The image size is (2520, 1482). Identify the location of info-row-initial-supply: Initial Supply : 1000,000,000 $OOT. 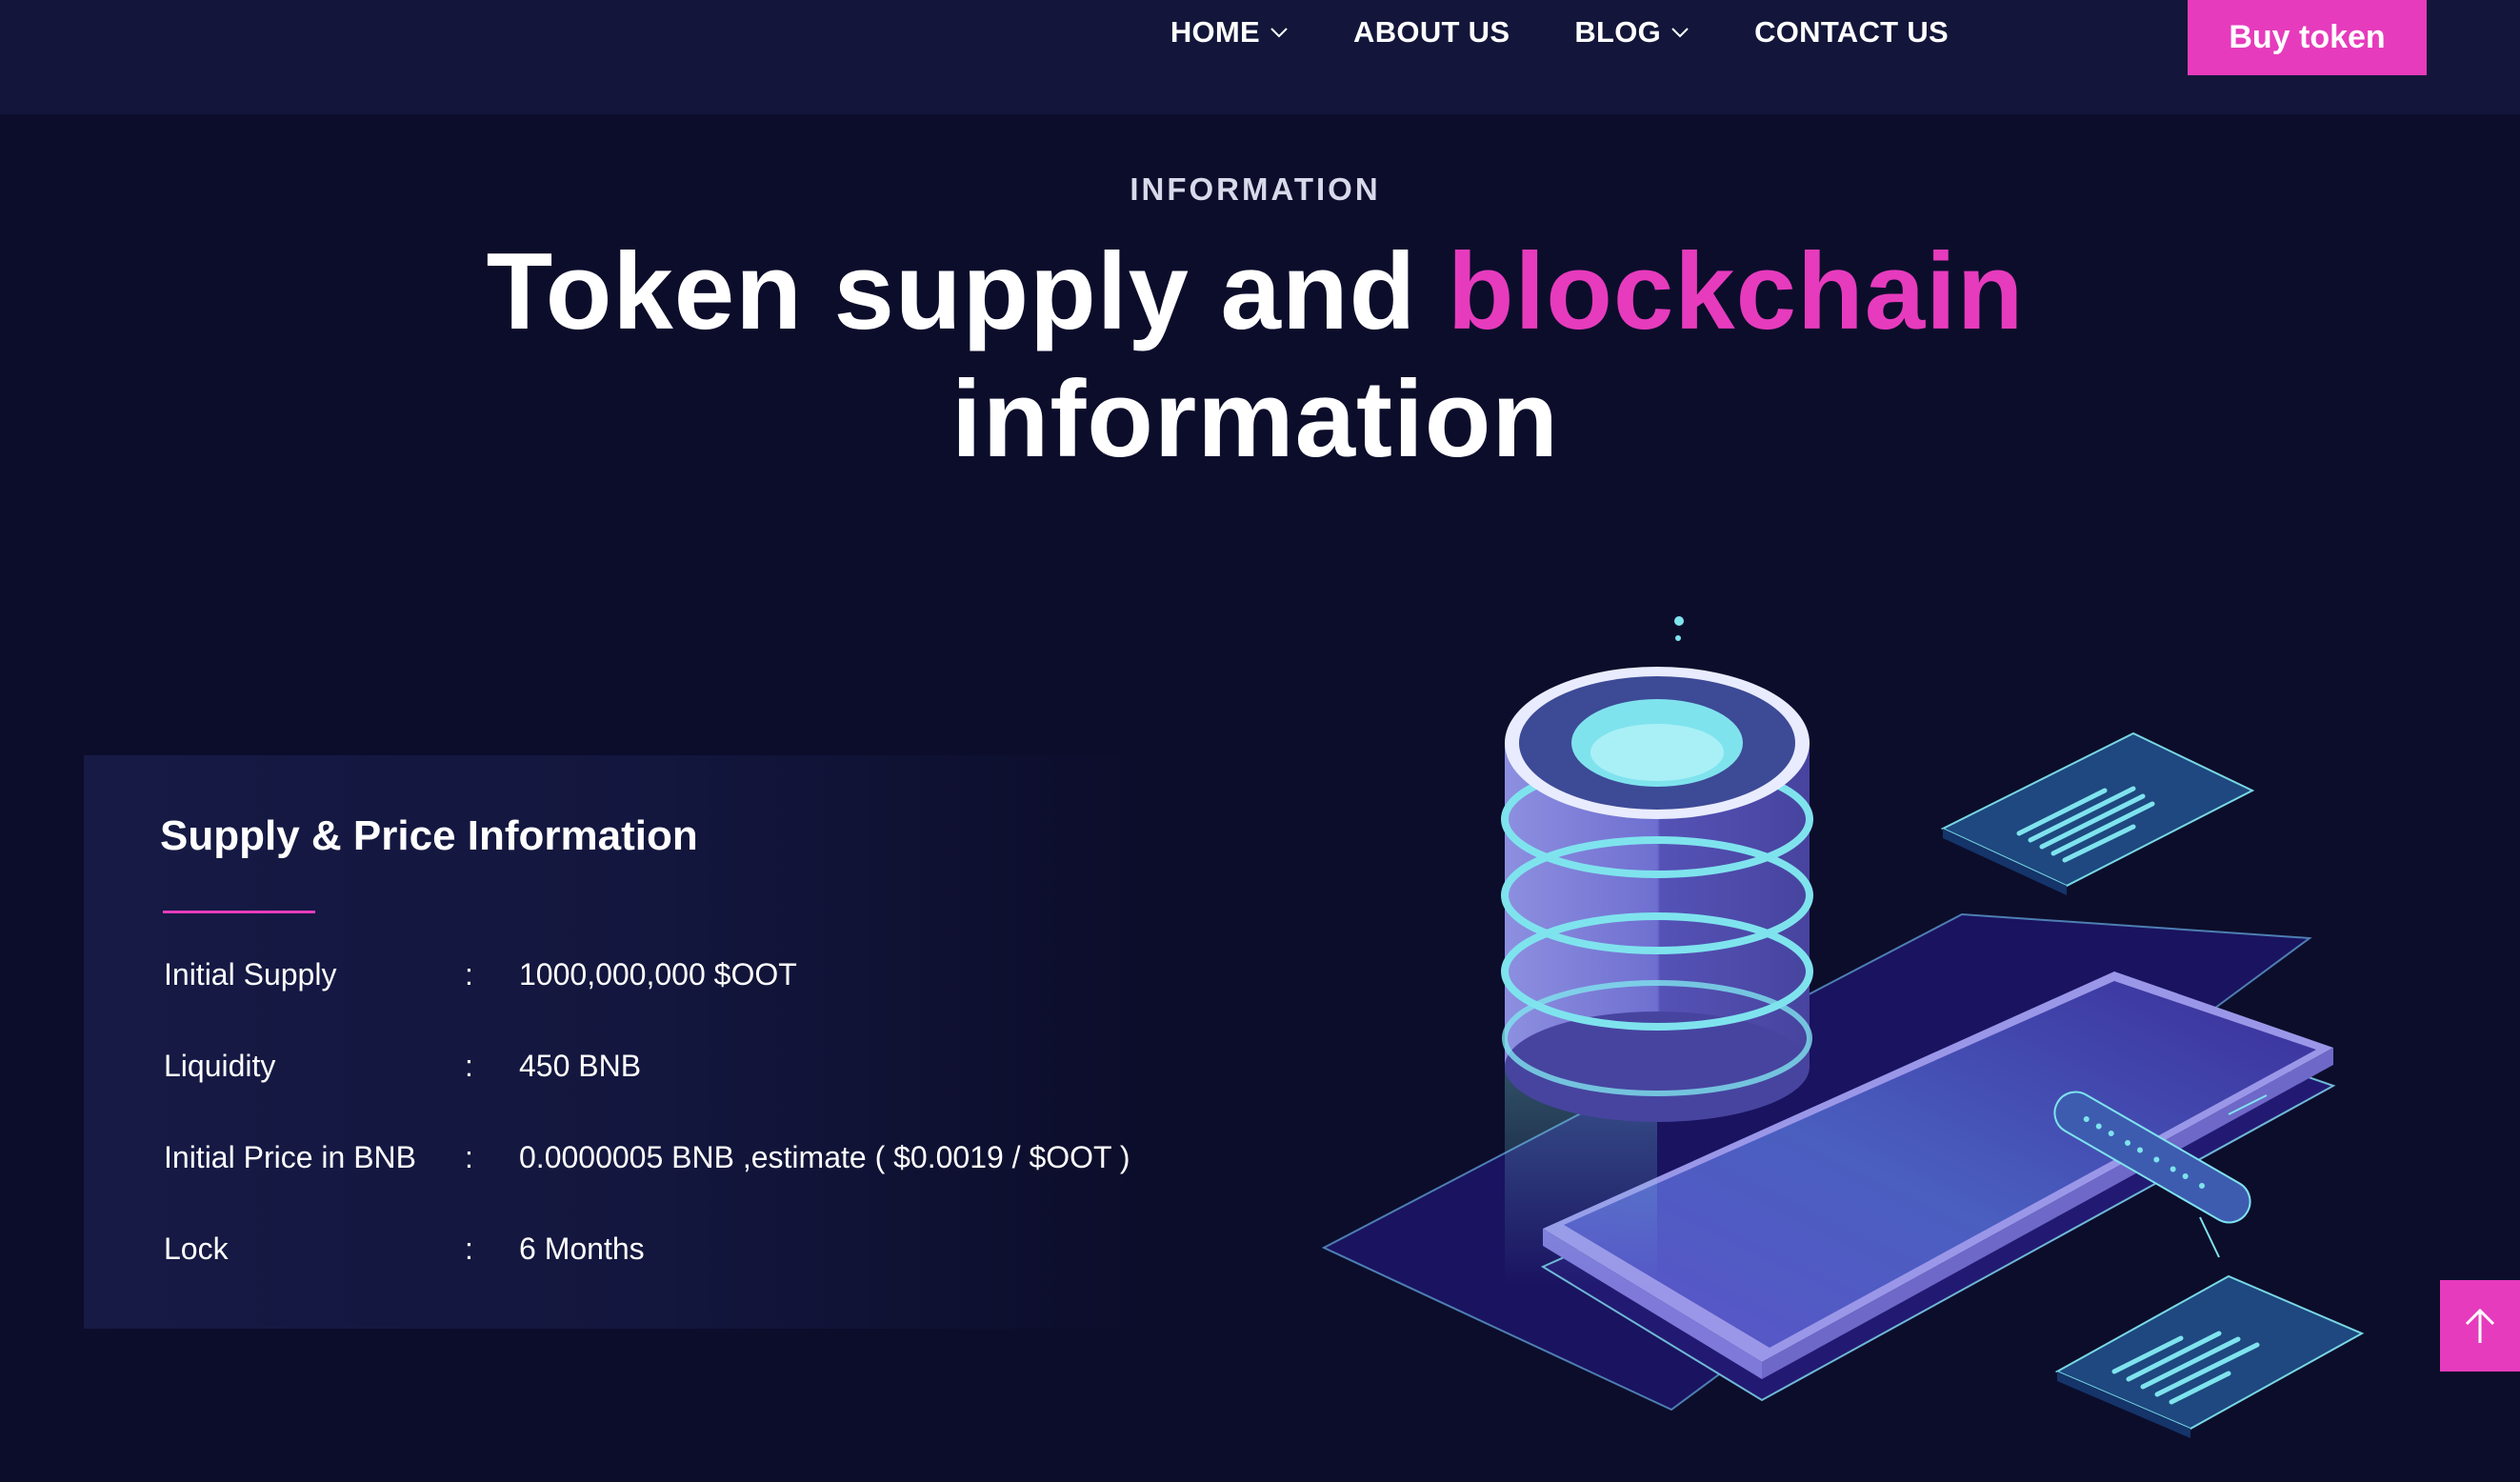
(664, 1003).